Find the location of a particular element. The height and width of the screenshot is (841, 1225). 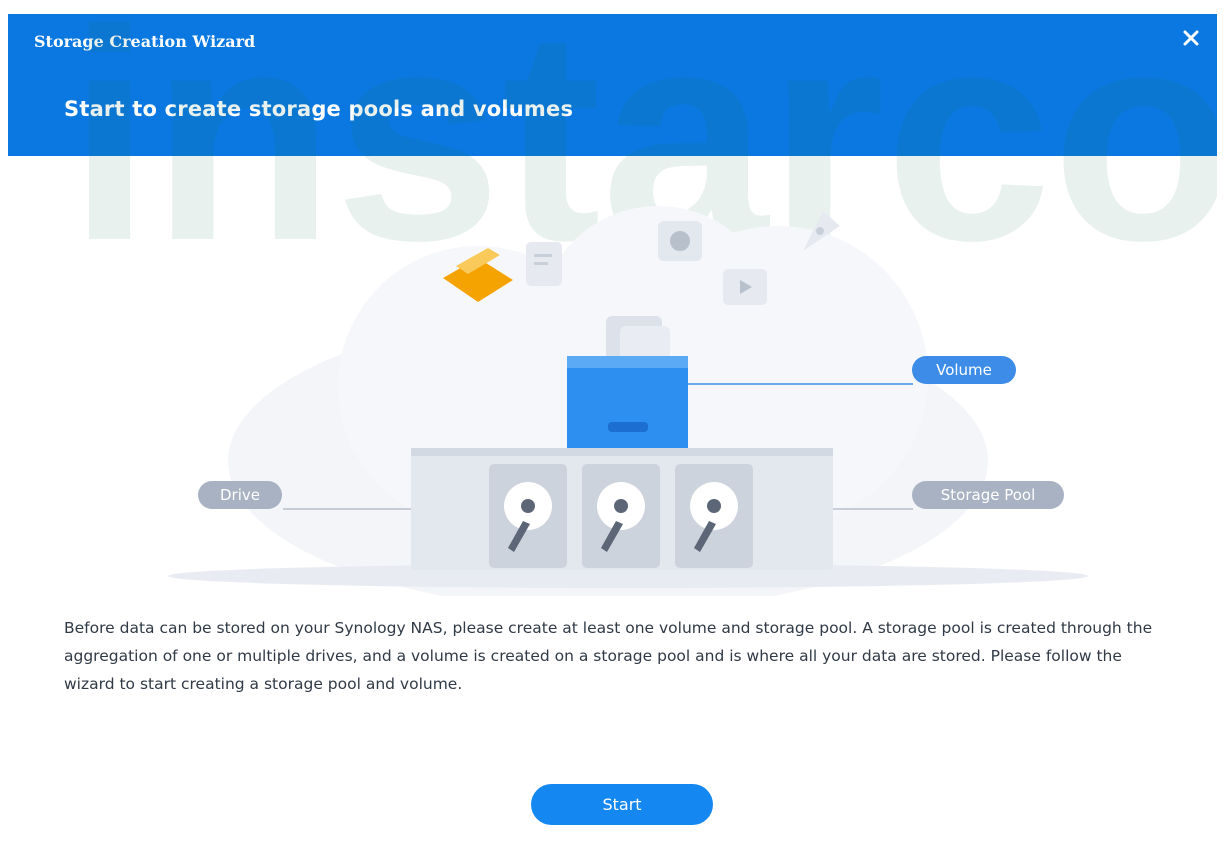

close-icon is located at coordinates (1191, 38).